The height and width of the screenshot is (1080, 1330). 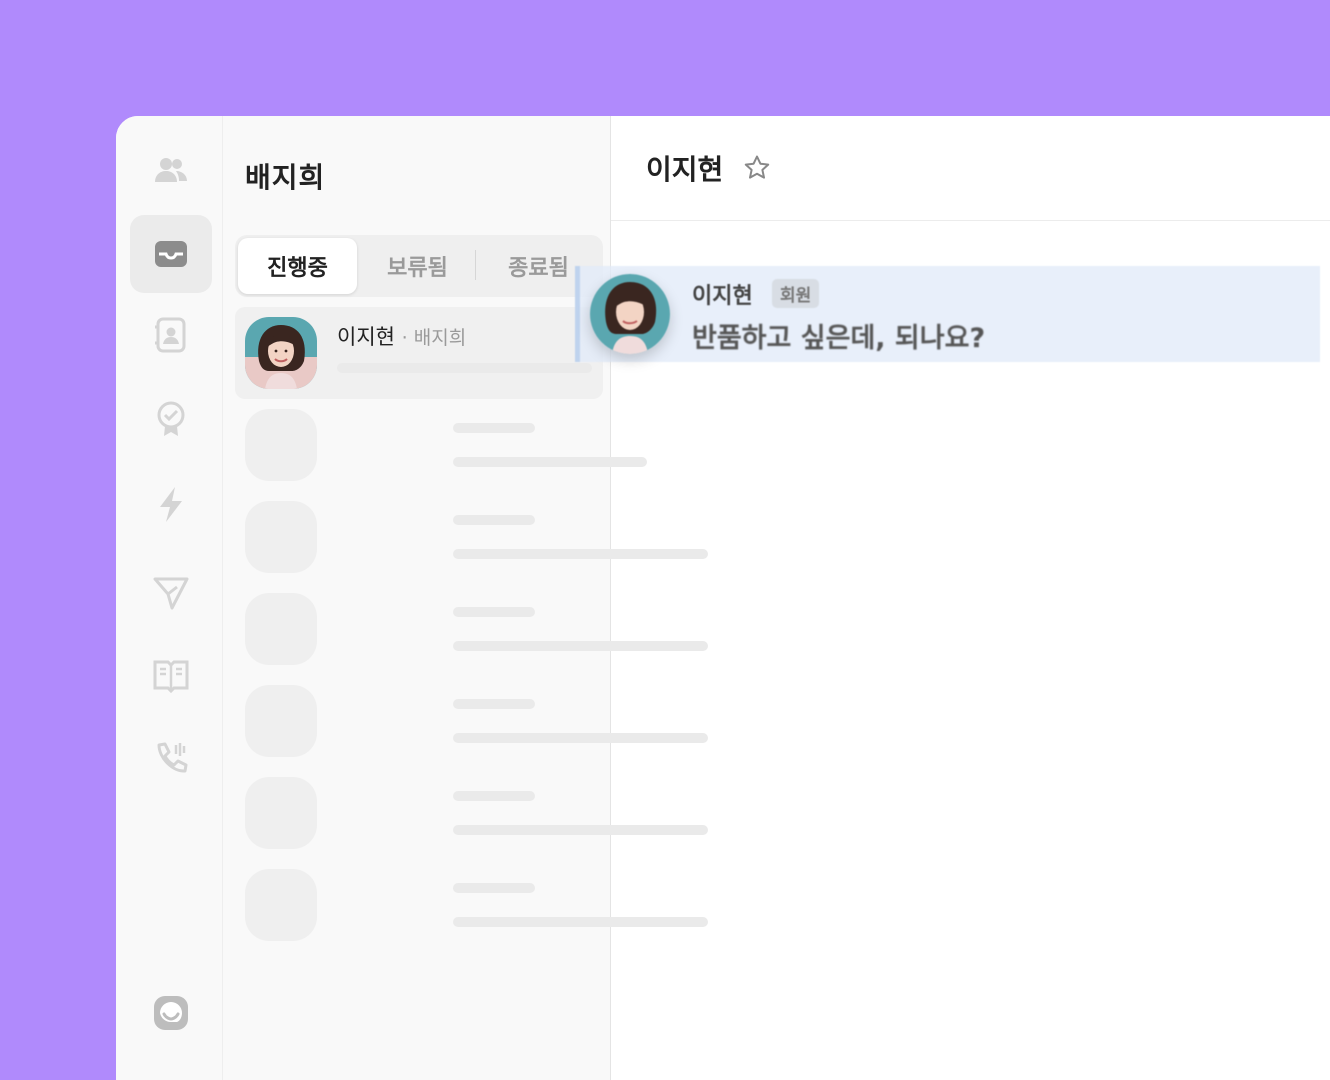 I want to click on list-item-title: 이지현 · 배지희, so click(x=401, y=336).